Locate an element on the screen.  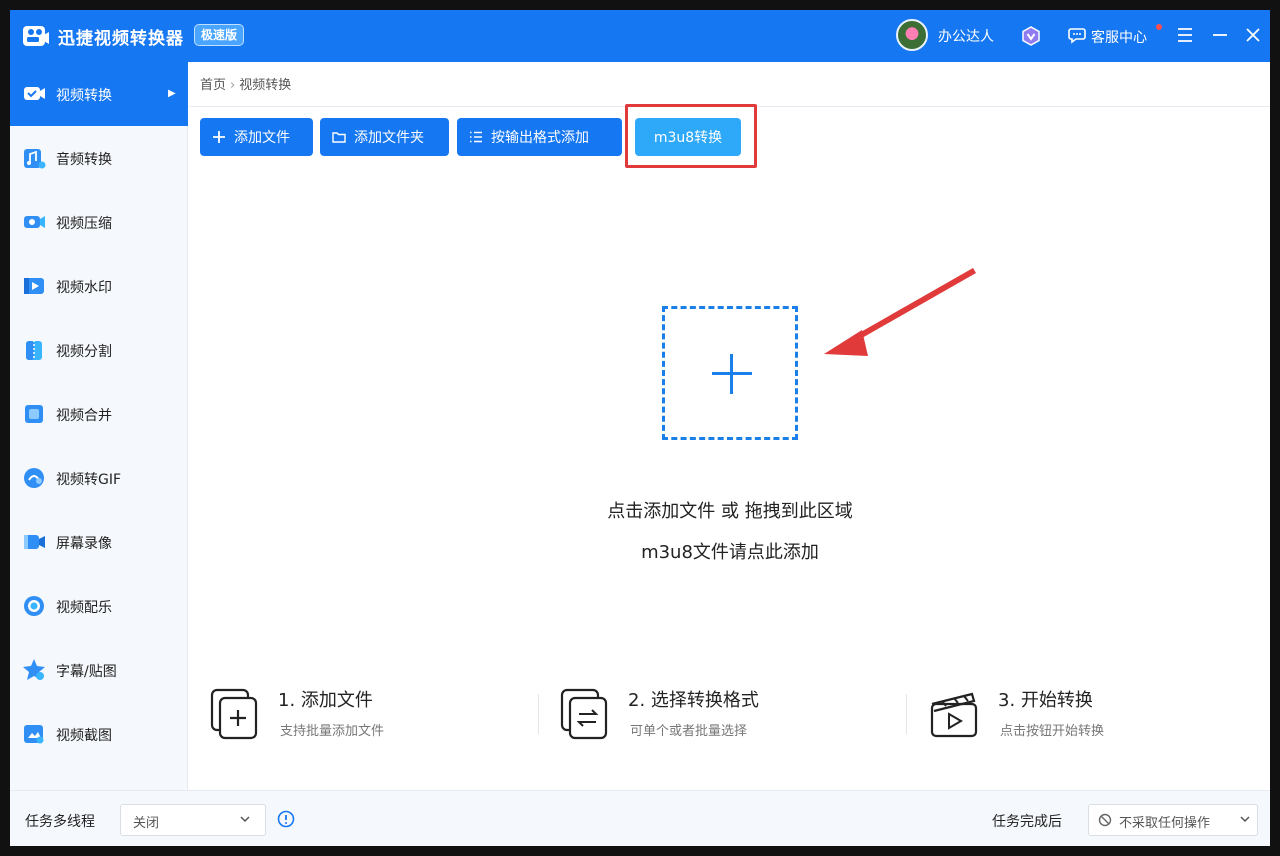
step-description: 可单个或者批量选择 is located at coordinates (689, 731).